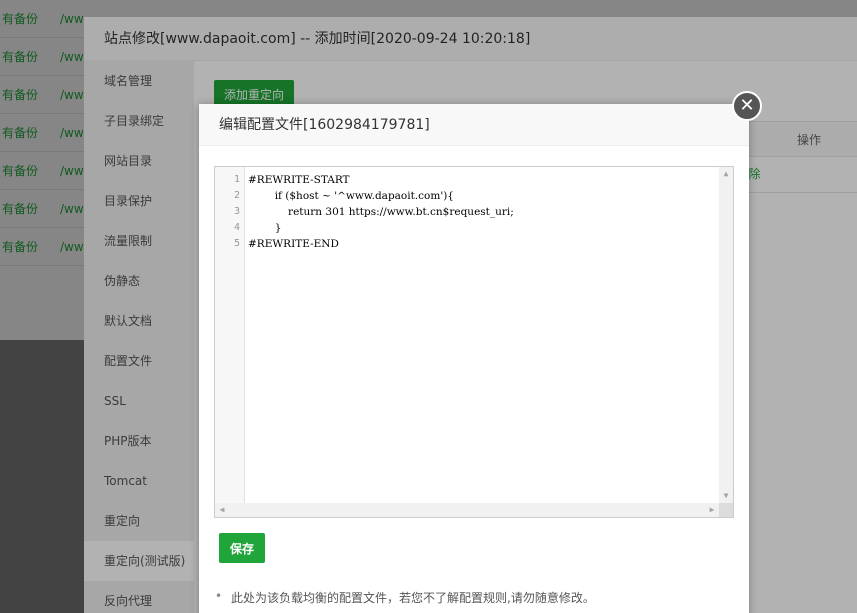 Image resolution: width=857 pixels, height=613 pixels. What do you see at coordinates (483, 228) in the screenshot?
I see `code-line: }` at bounding box center [483, 228].